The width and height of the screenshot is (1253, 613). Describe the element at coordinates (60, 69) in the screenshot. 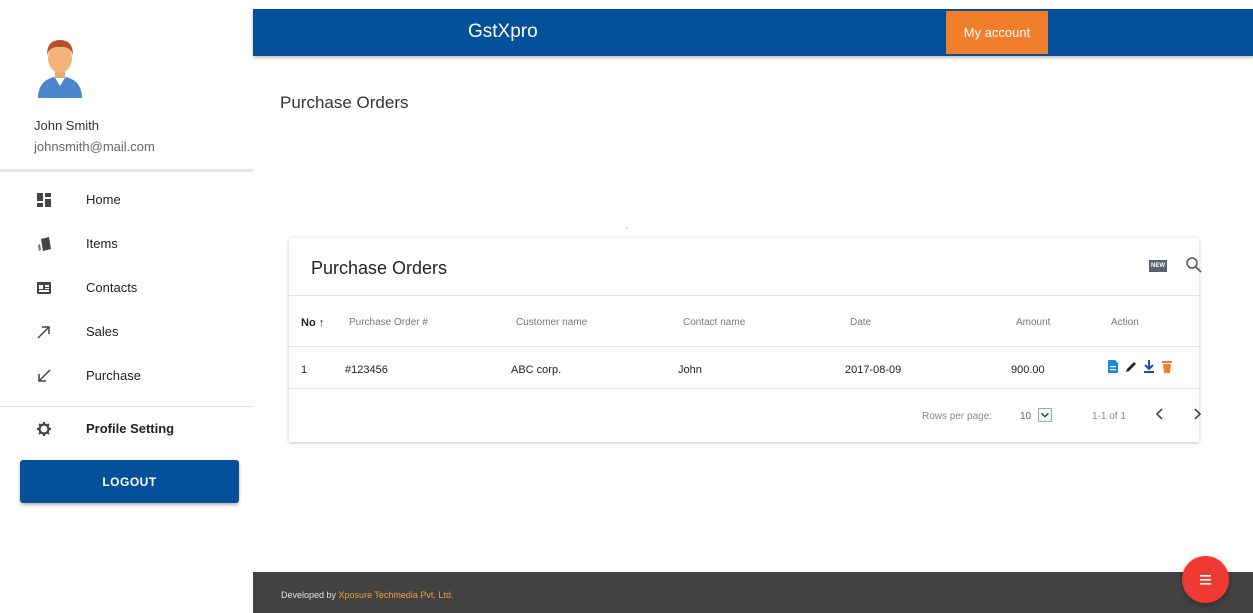

I see `user-avatar-icon` at that location.